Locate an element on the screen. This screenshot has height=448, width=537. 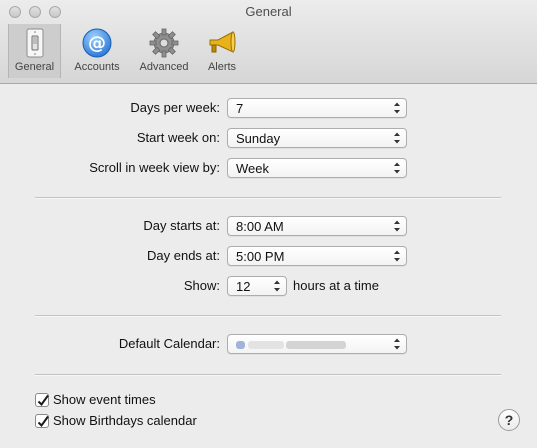
scroll-week-view-label: Scroll in week view by: is located at coordinates (154, 167).